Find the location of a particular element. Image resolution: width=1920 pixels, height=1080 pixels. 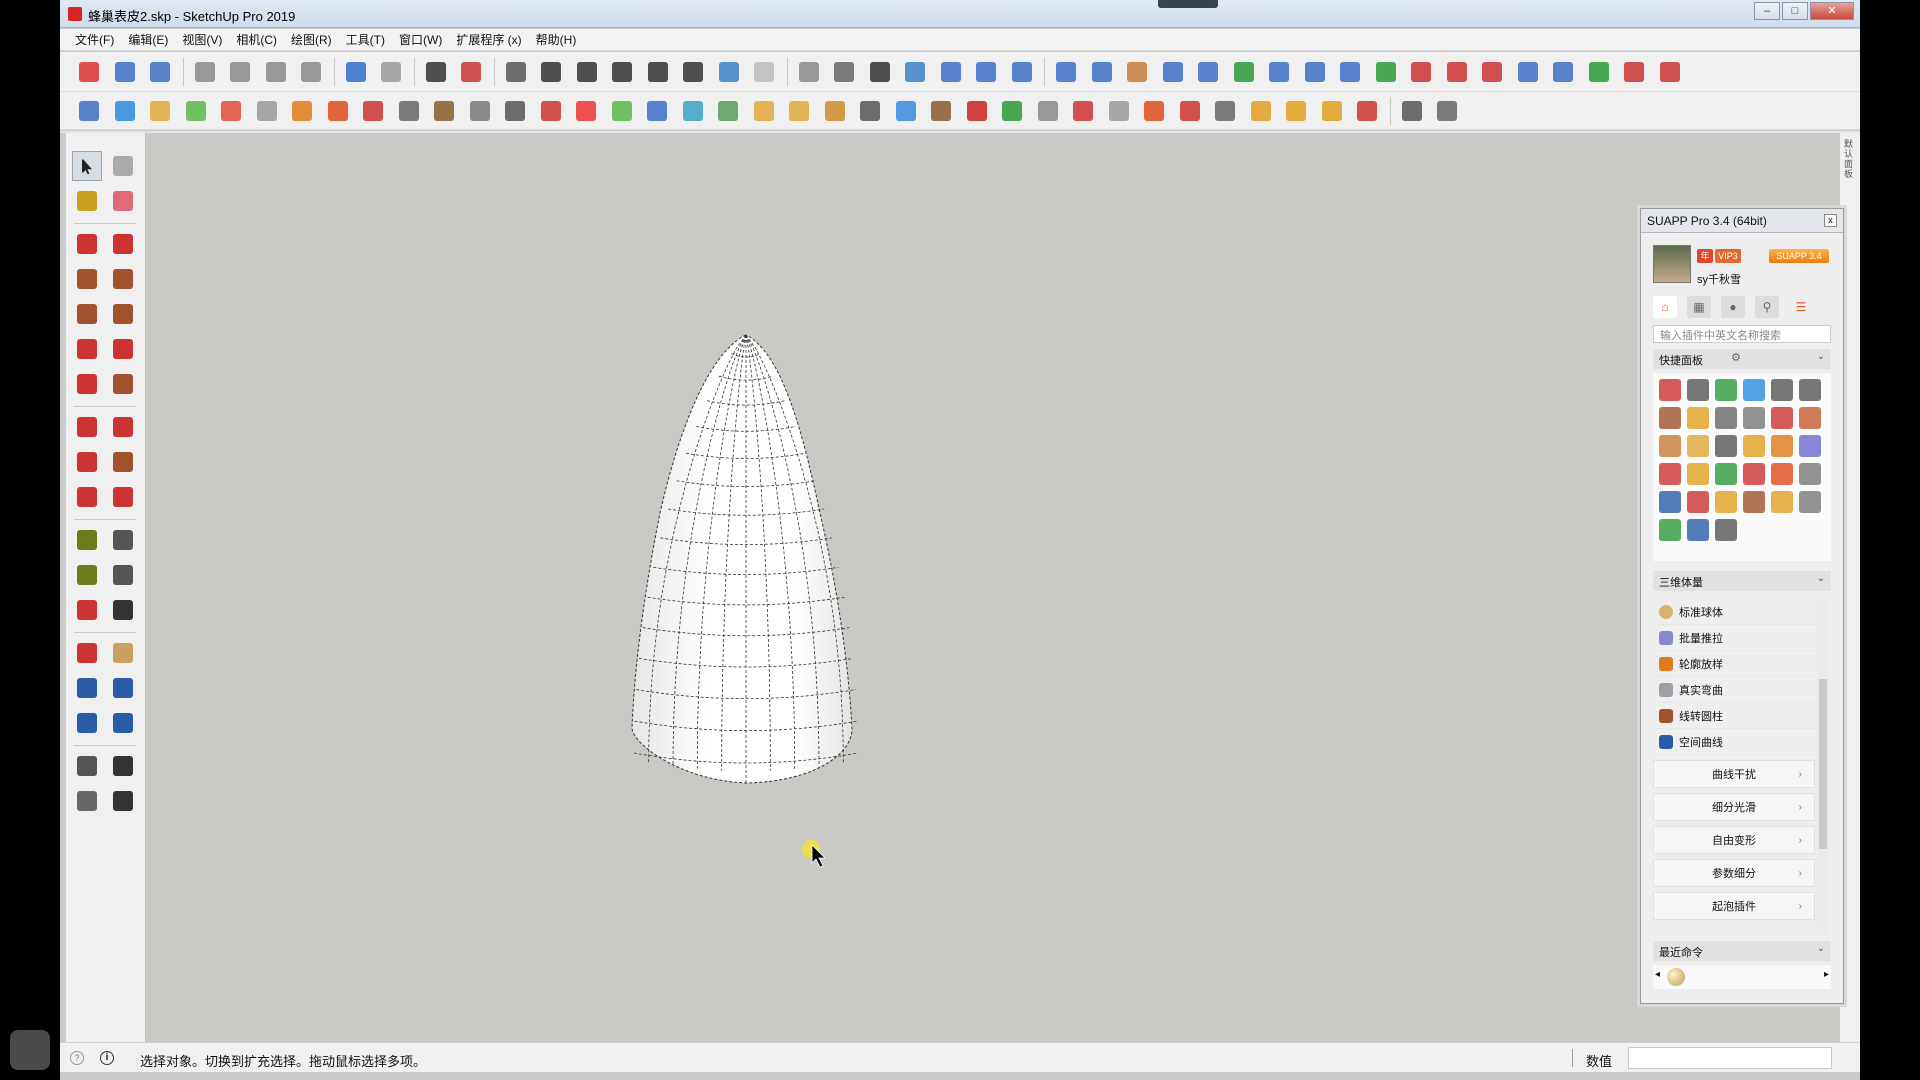

minimize-button: – is located at coordinates (1767, 11).